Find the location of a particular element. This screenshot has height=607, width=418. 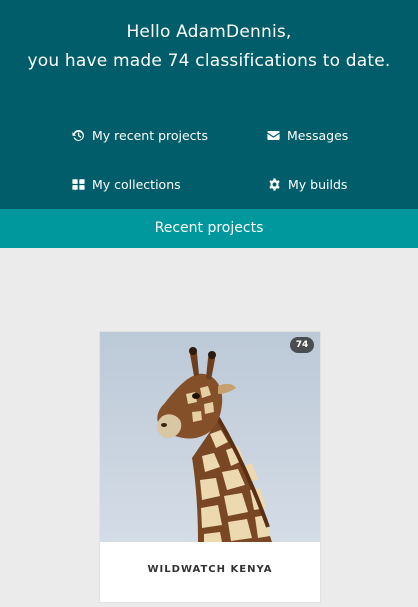

nav-recent-projects-link: My recent projects is located at coordinates (140, 135).